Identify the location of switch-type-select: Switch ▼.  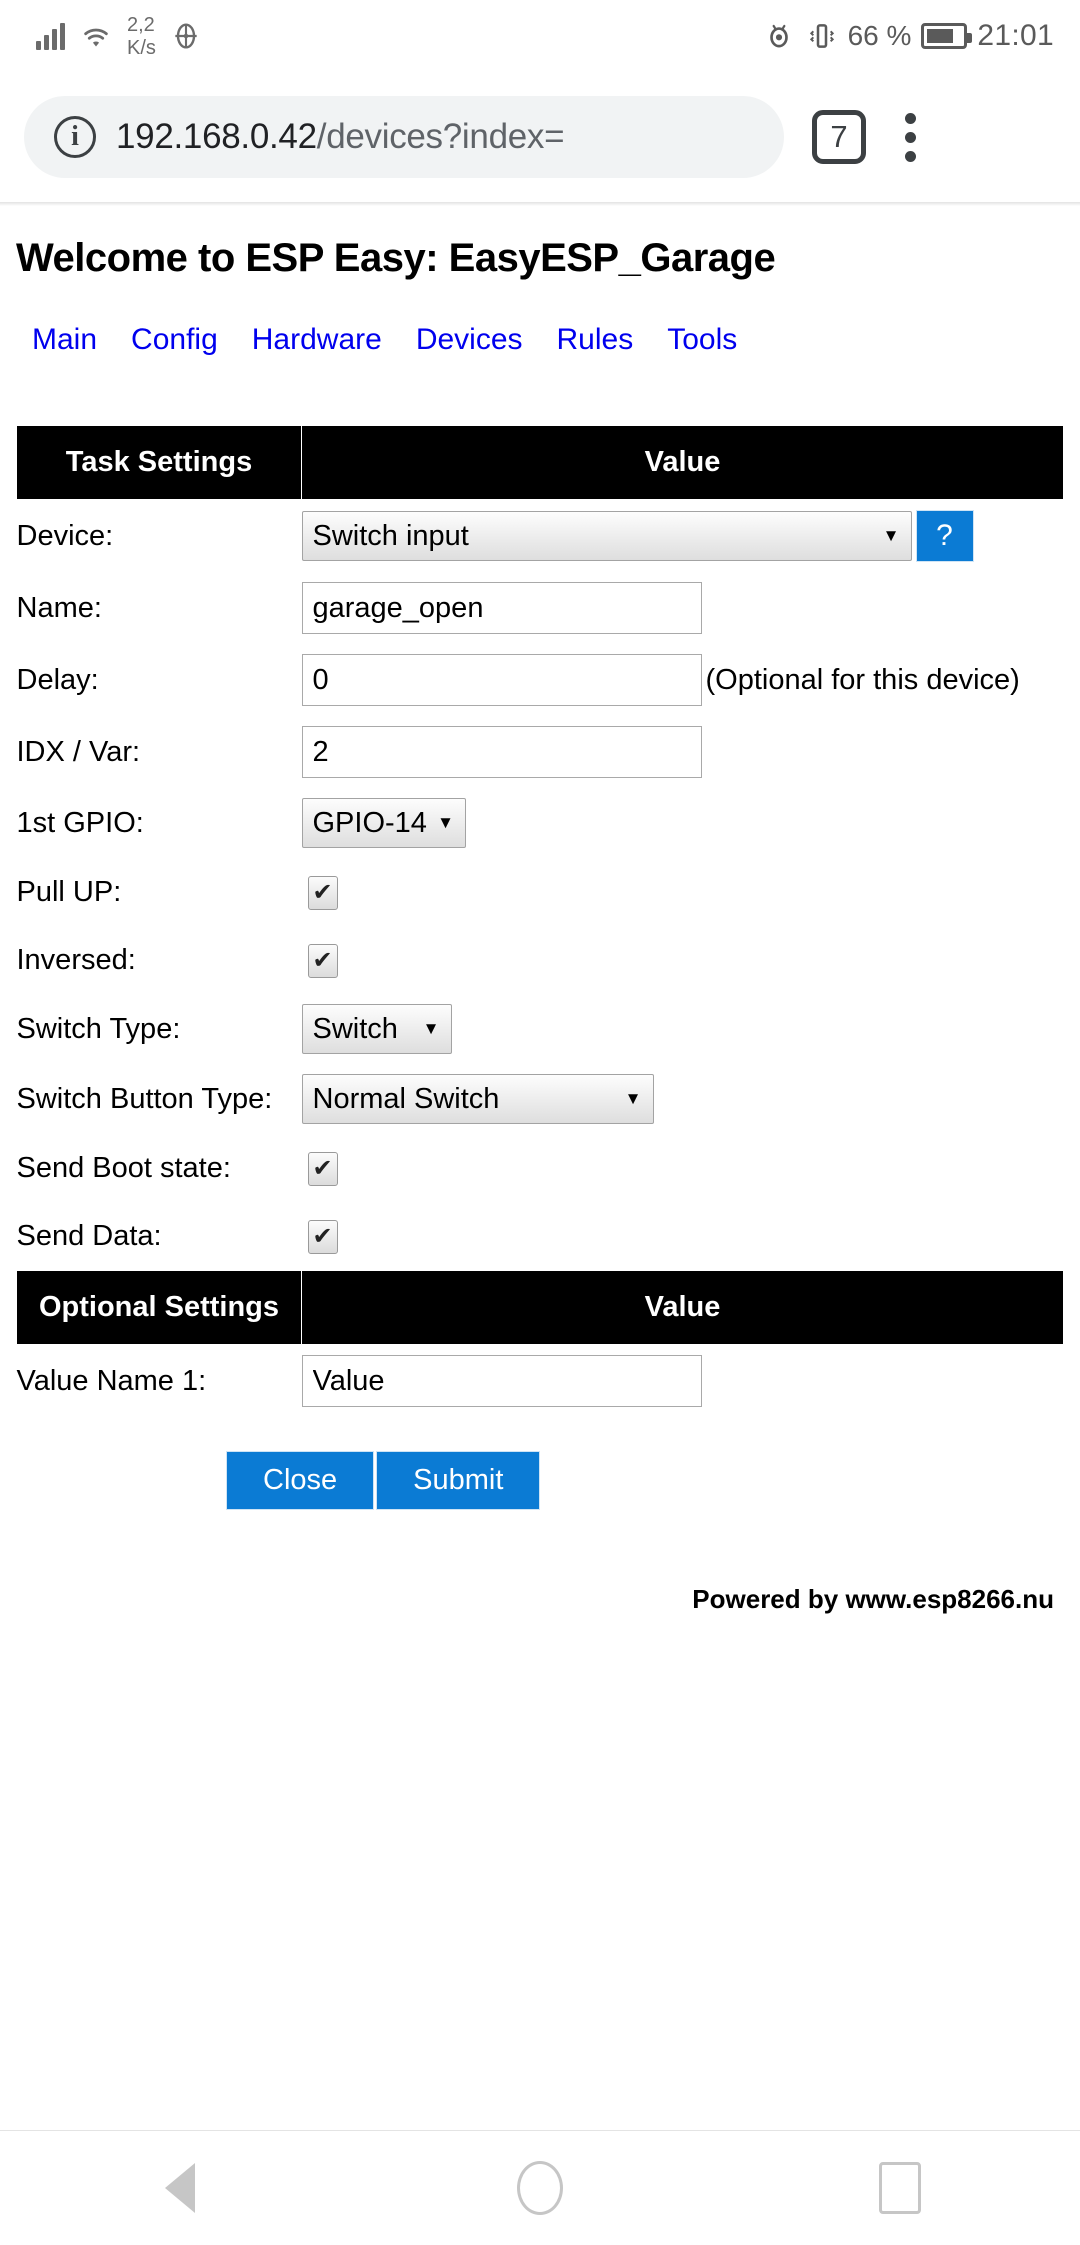
(377, 1029).